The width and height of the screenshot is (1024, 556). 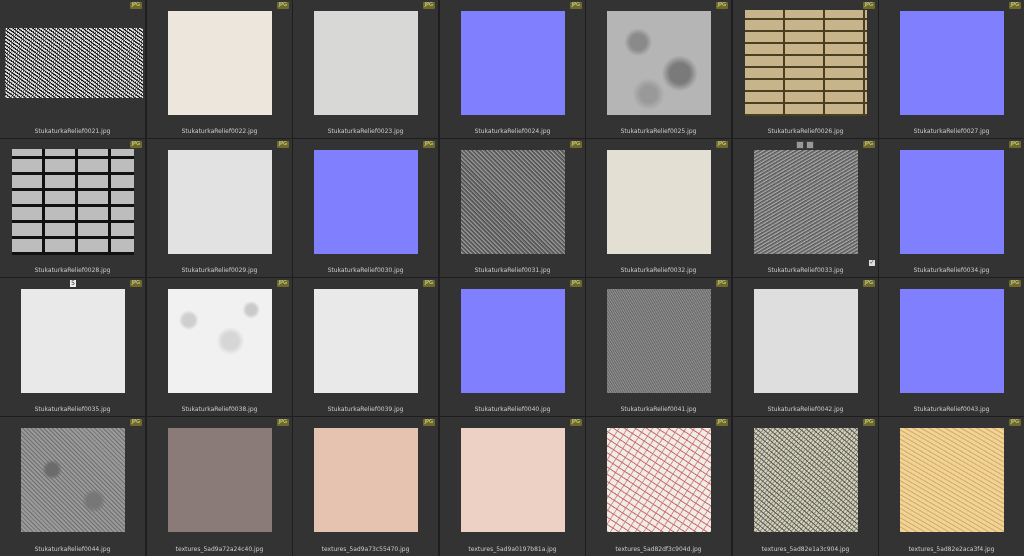 I want to click on file-name-label: StukaturkaRelief0024.jpg, so click(x=512, y=131).